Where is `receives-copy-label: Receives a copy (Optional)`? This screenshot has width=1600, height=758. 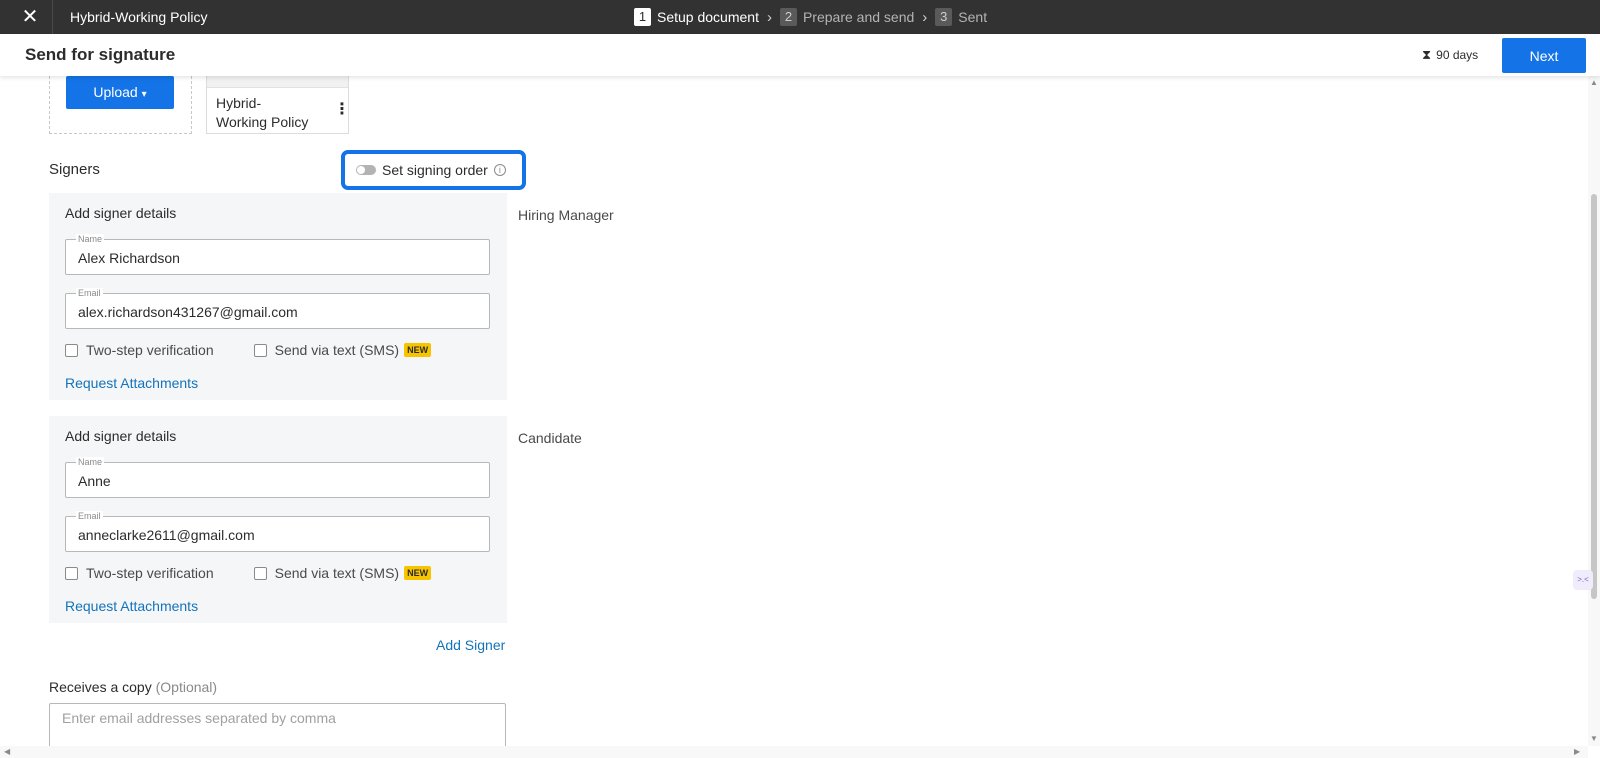
receives-copy-label: Receives a copy (Optional) is located at coordinates (133, 687).